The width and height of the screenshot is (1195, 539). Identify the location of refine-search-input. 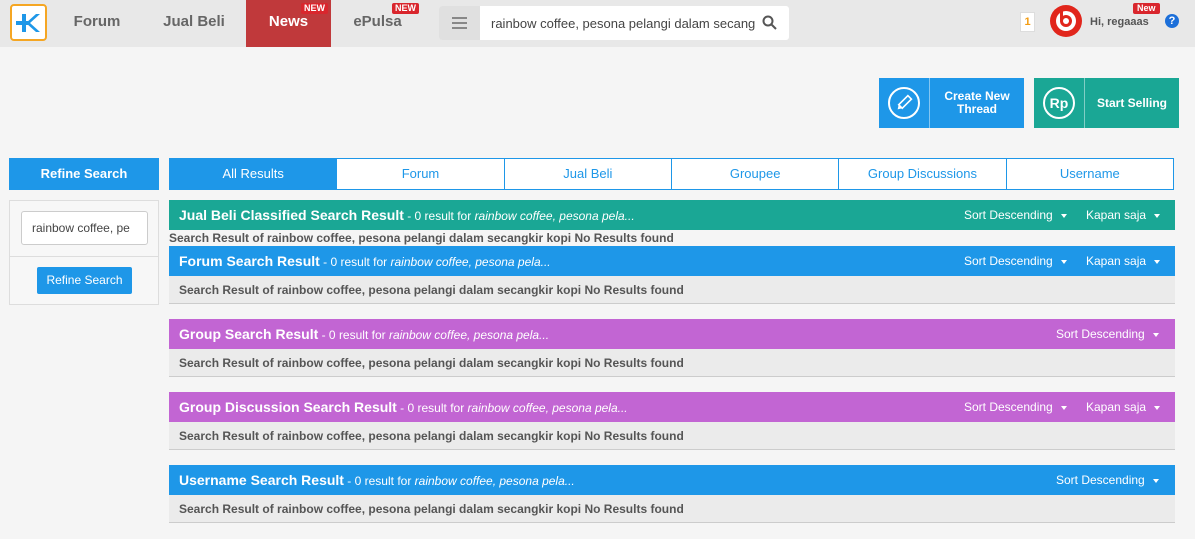
(84, 228).